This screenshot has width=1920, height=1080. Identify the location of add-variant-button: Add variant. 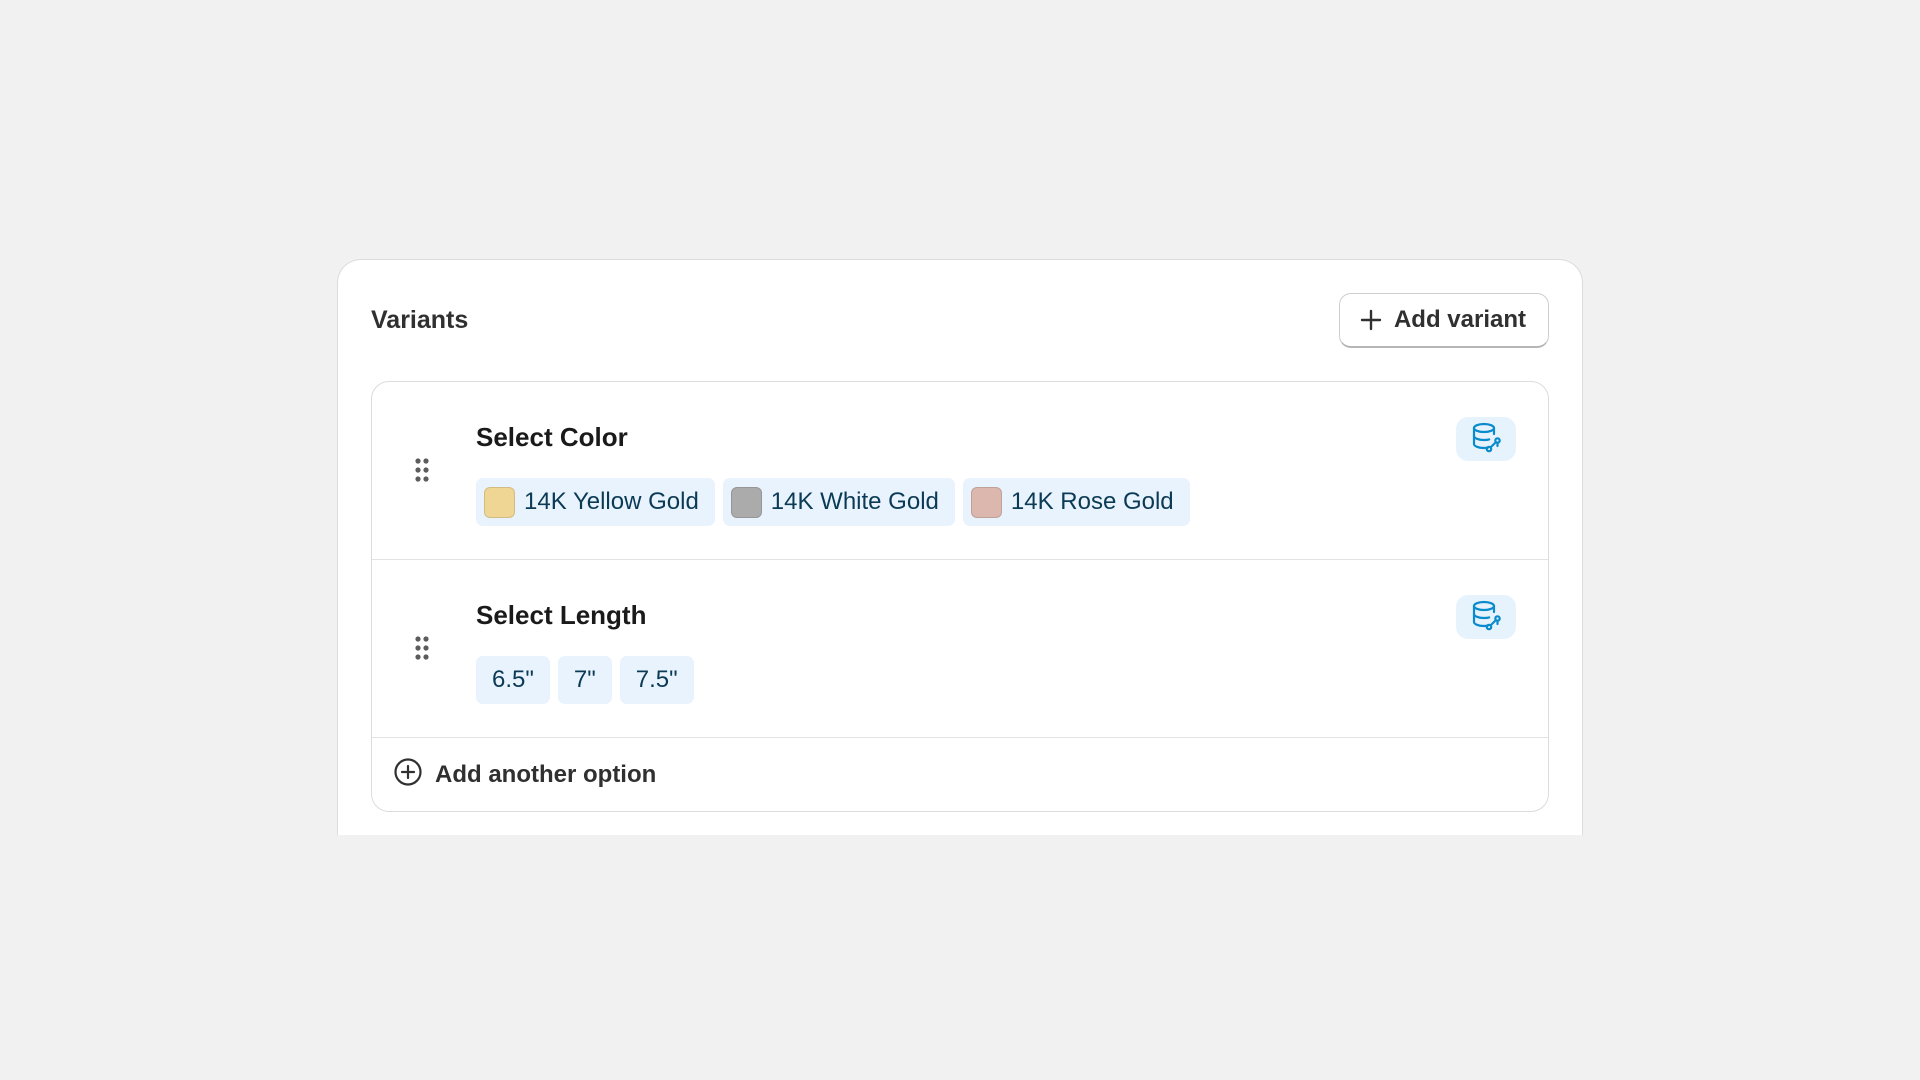
(1443, 320).